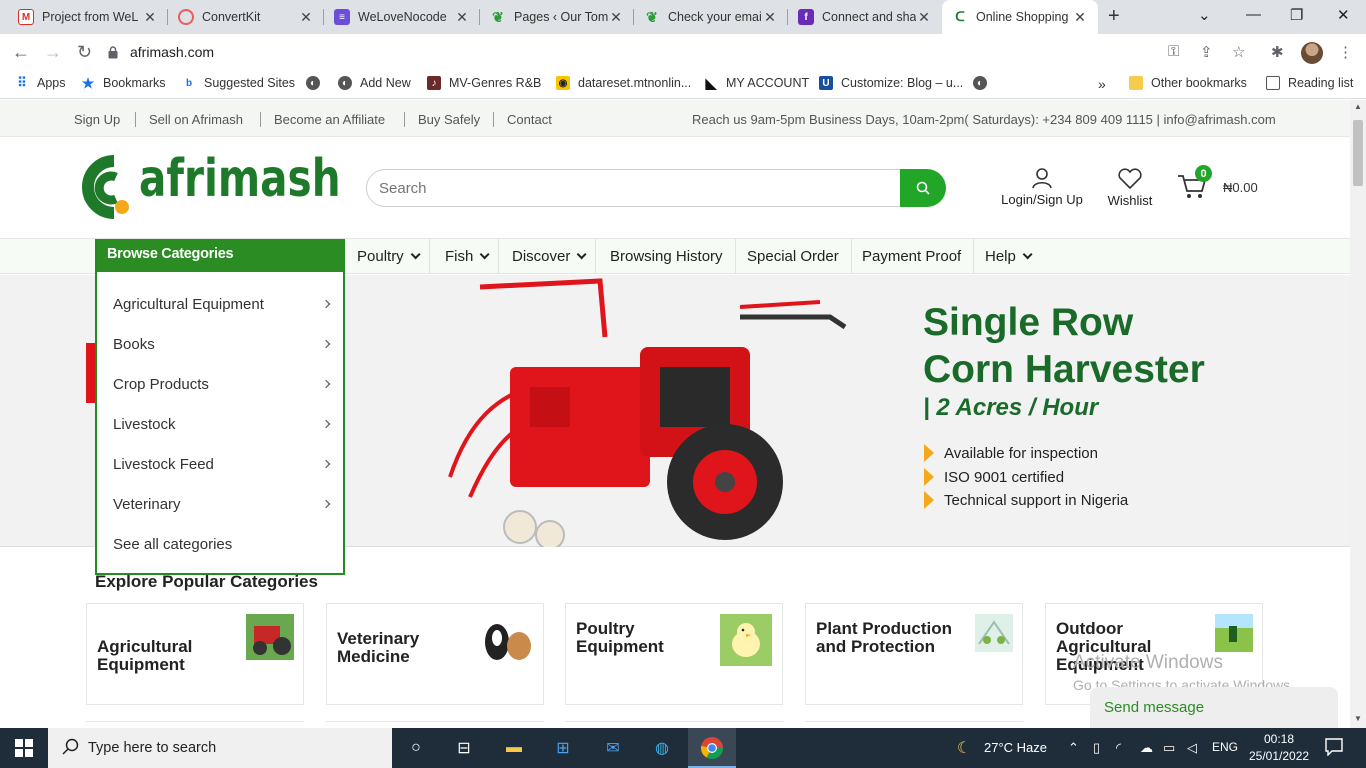 This screenshot has width=1366, height=768. I want to click on login-signup: Login/Sign Up, so click(1042, 187).